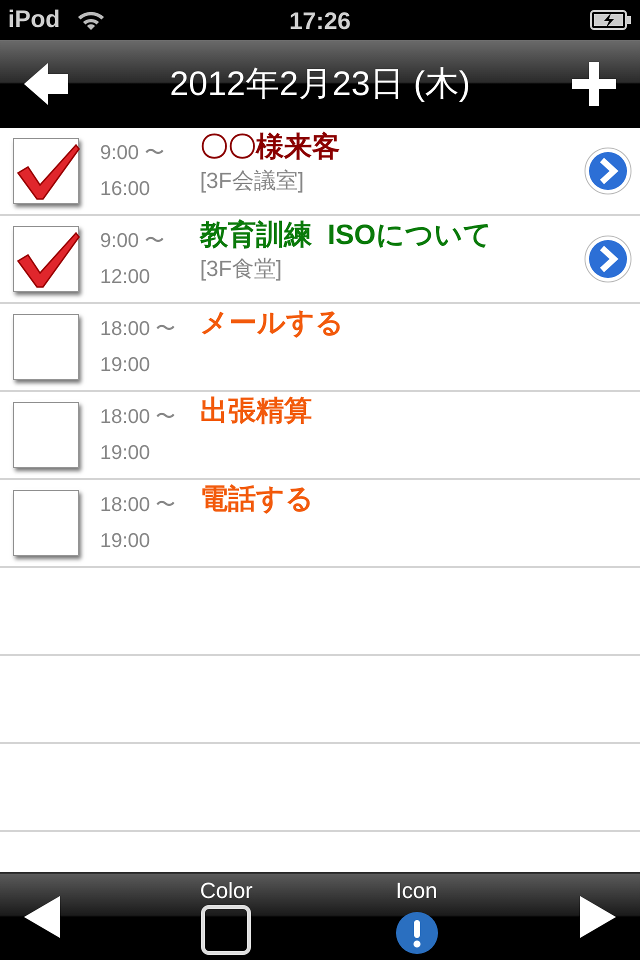  I want to click on color-swatch, so click(226, 930).